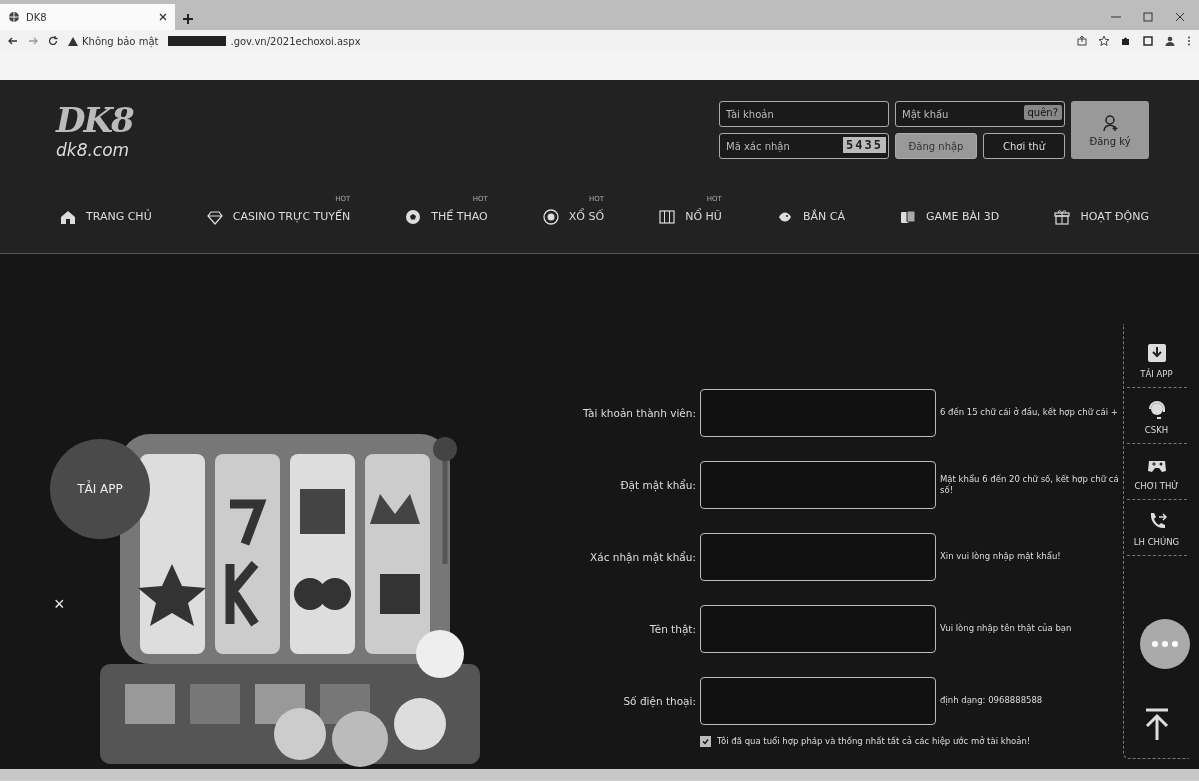 Image resolution: width=1199 pixels, height=781 pixels. Describe the element at coordinates (1126, 41) in the screenshot. I see `puzzle-icon` at that location.